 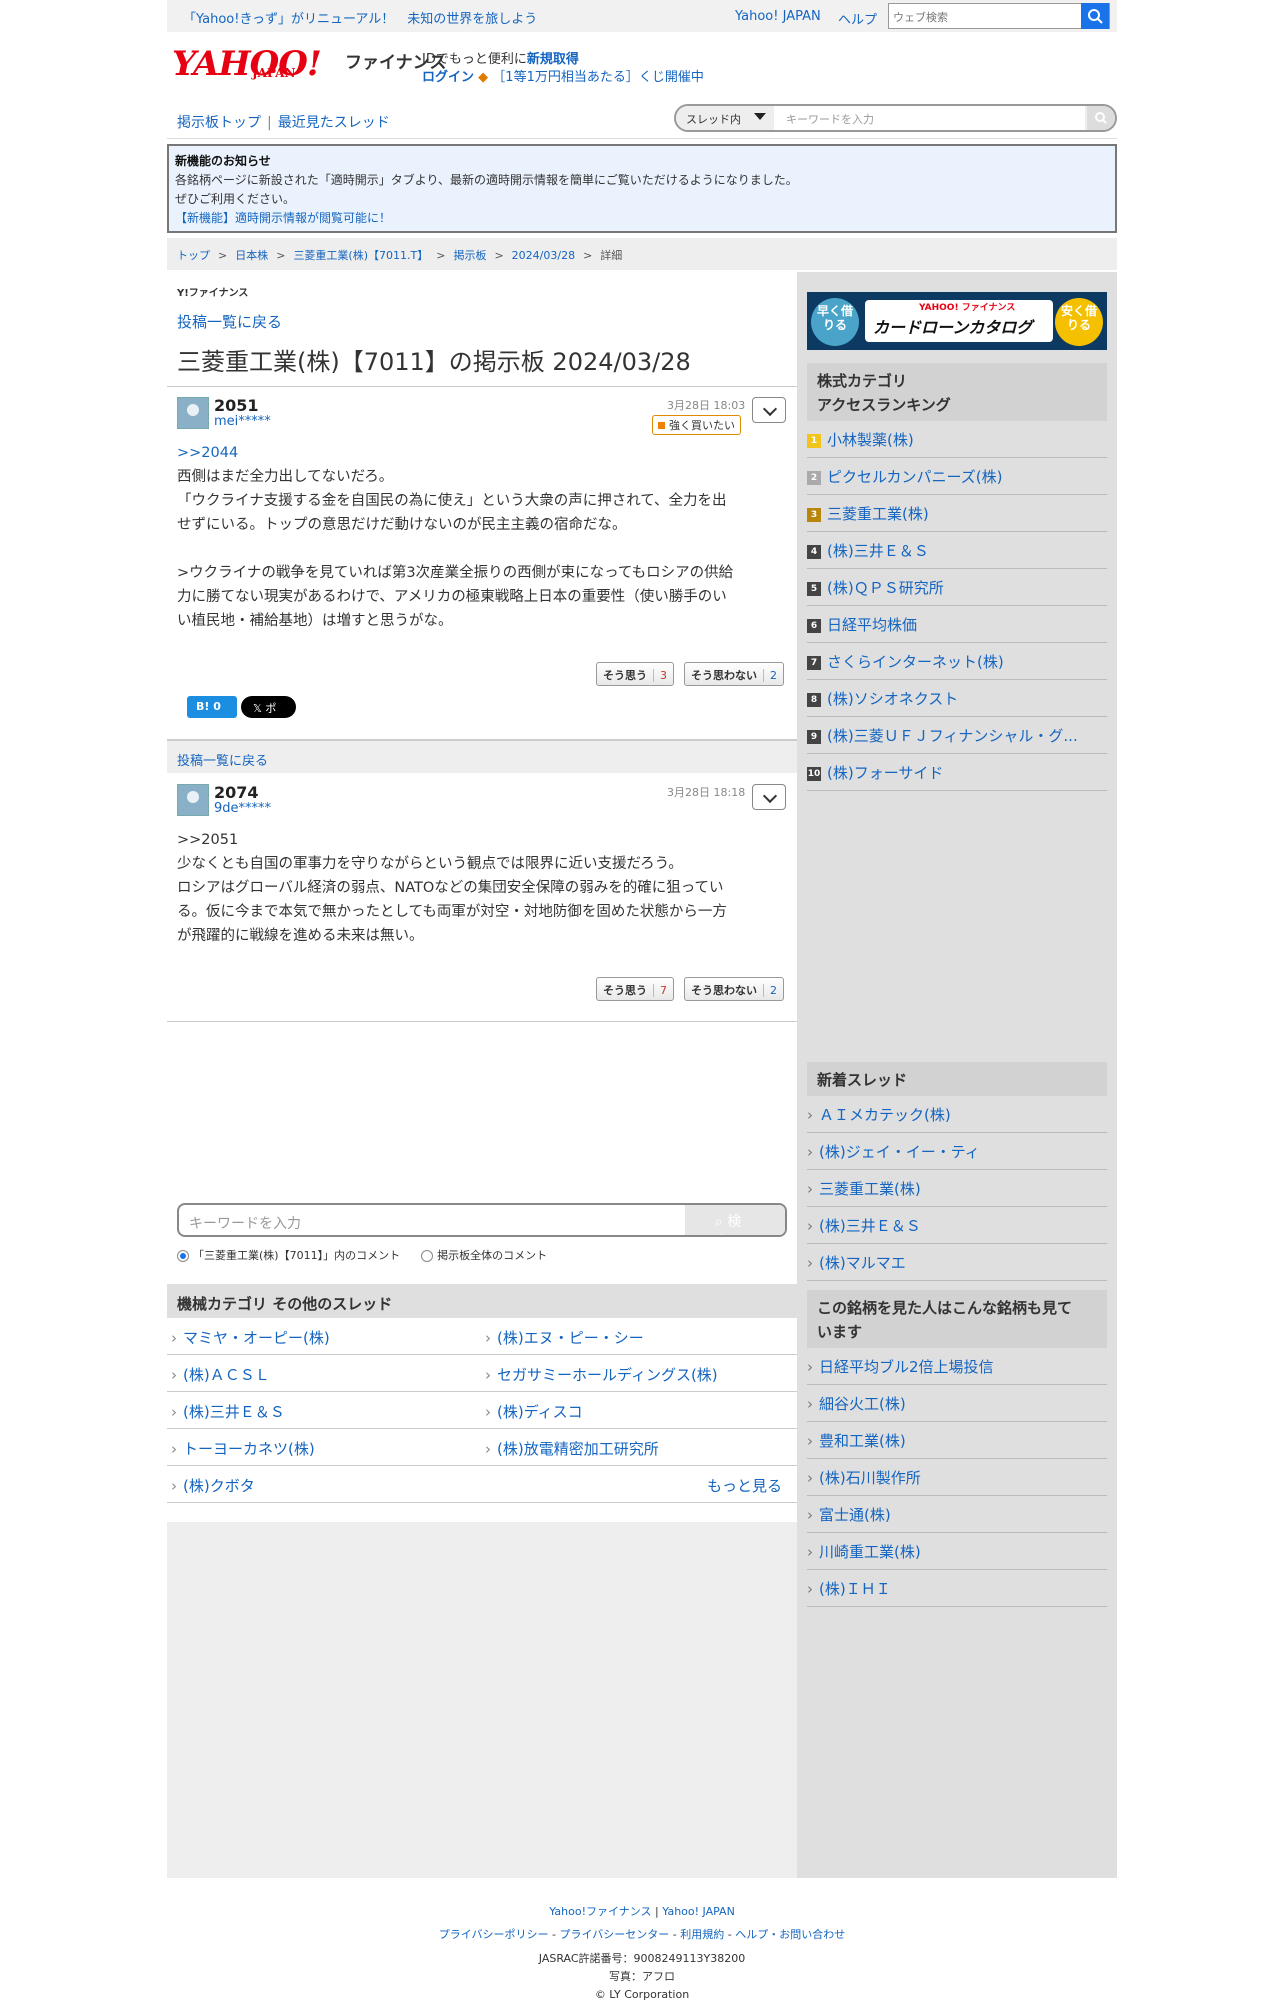 What do you see at coordinates (744, 1485) in the screenshot?
I see `more-link: もっと見る` at bounding box center [744, 1485].